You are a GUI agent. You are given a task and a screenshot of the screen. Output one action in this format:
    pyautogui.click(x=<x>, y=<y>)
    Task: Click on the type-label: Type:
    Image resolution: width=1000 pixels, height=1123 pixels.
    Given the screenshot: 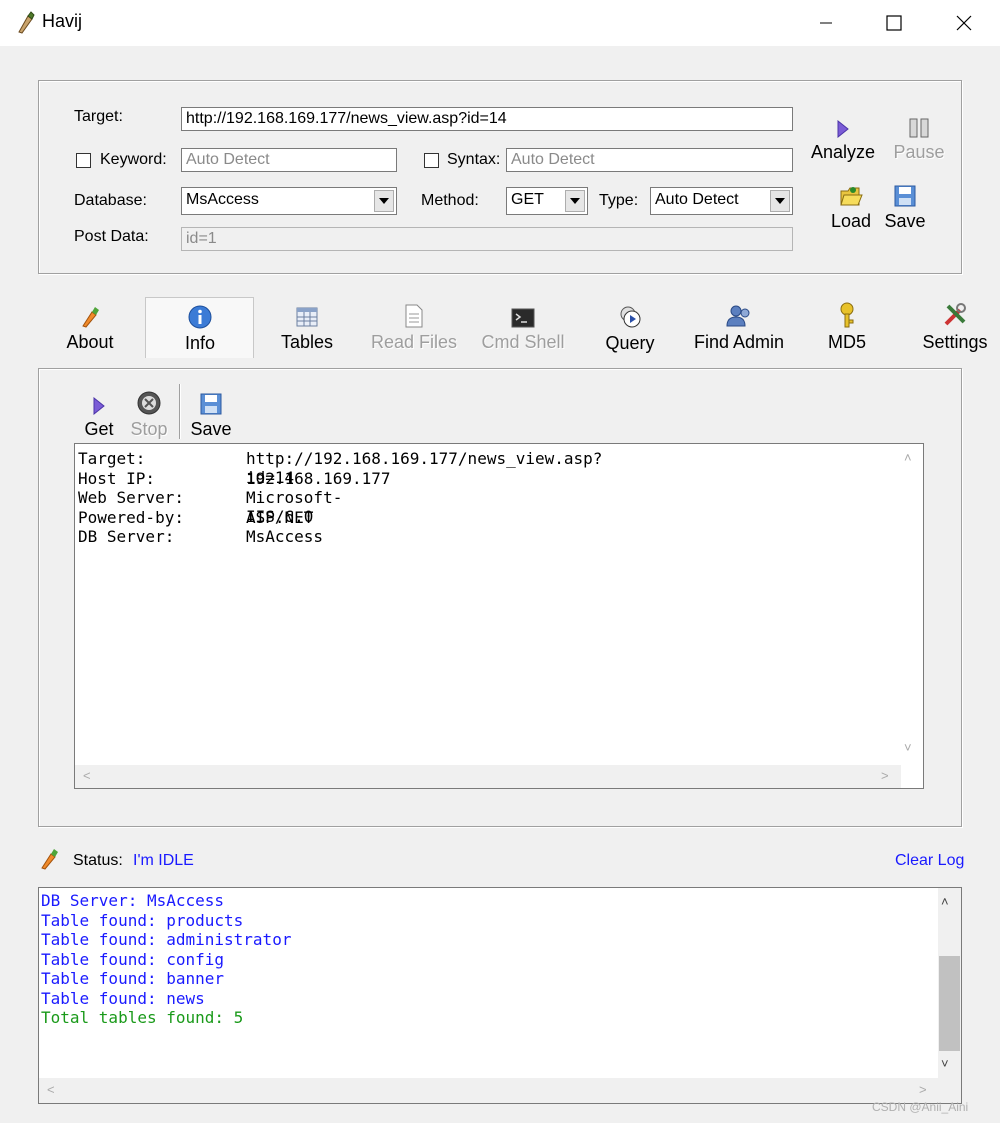 What is the action you would take?
    pyautogui.click(x=619, y=200)
    